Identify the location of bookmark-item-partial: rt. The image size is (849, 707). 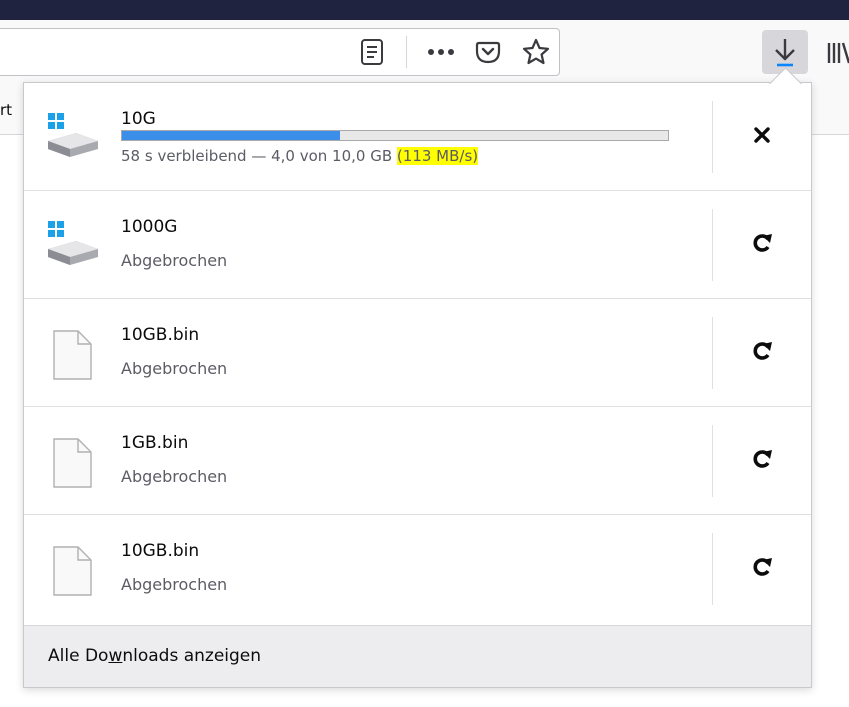
(6, 110).